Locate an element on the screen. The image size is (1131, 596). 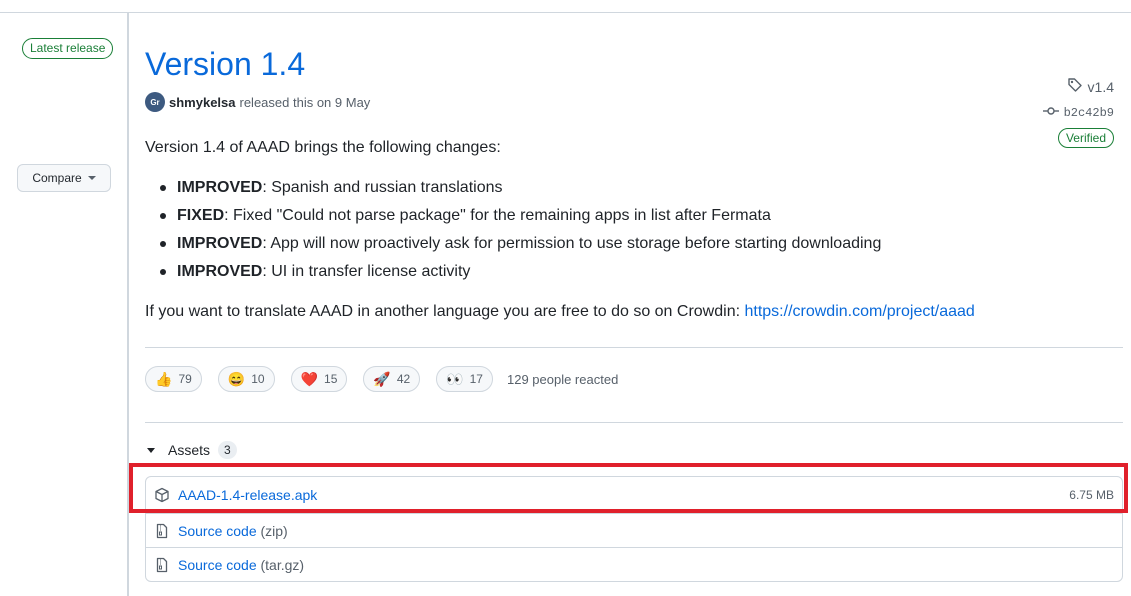
reaction-count: 17 is located at coordinates (476, 379).